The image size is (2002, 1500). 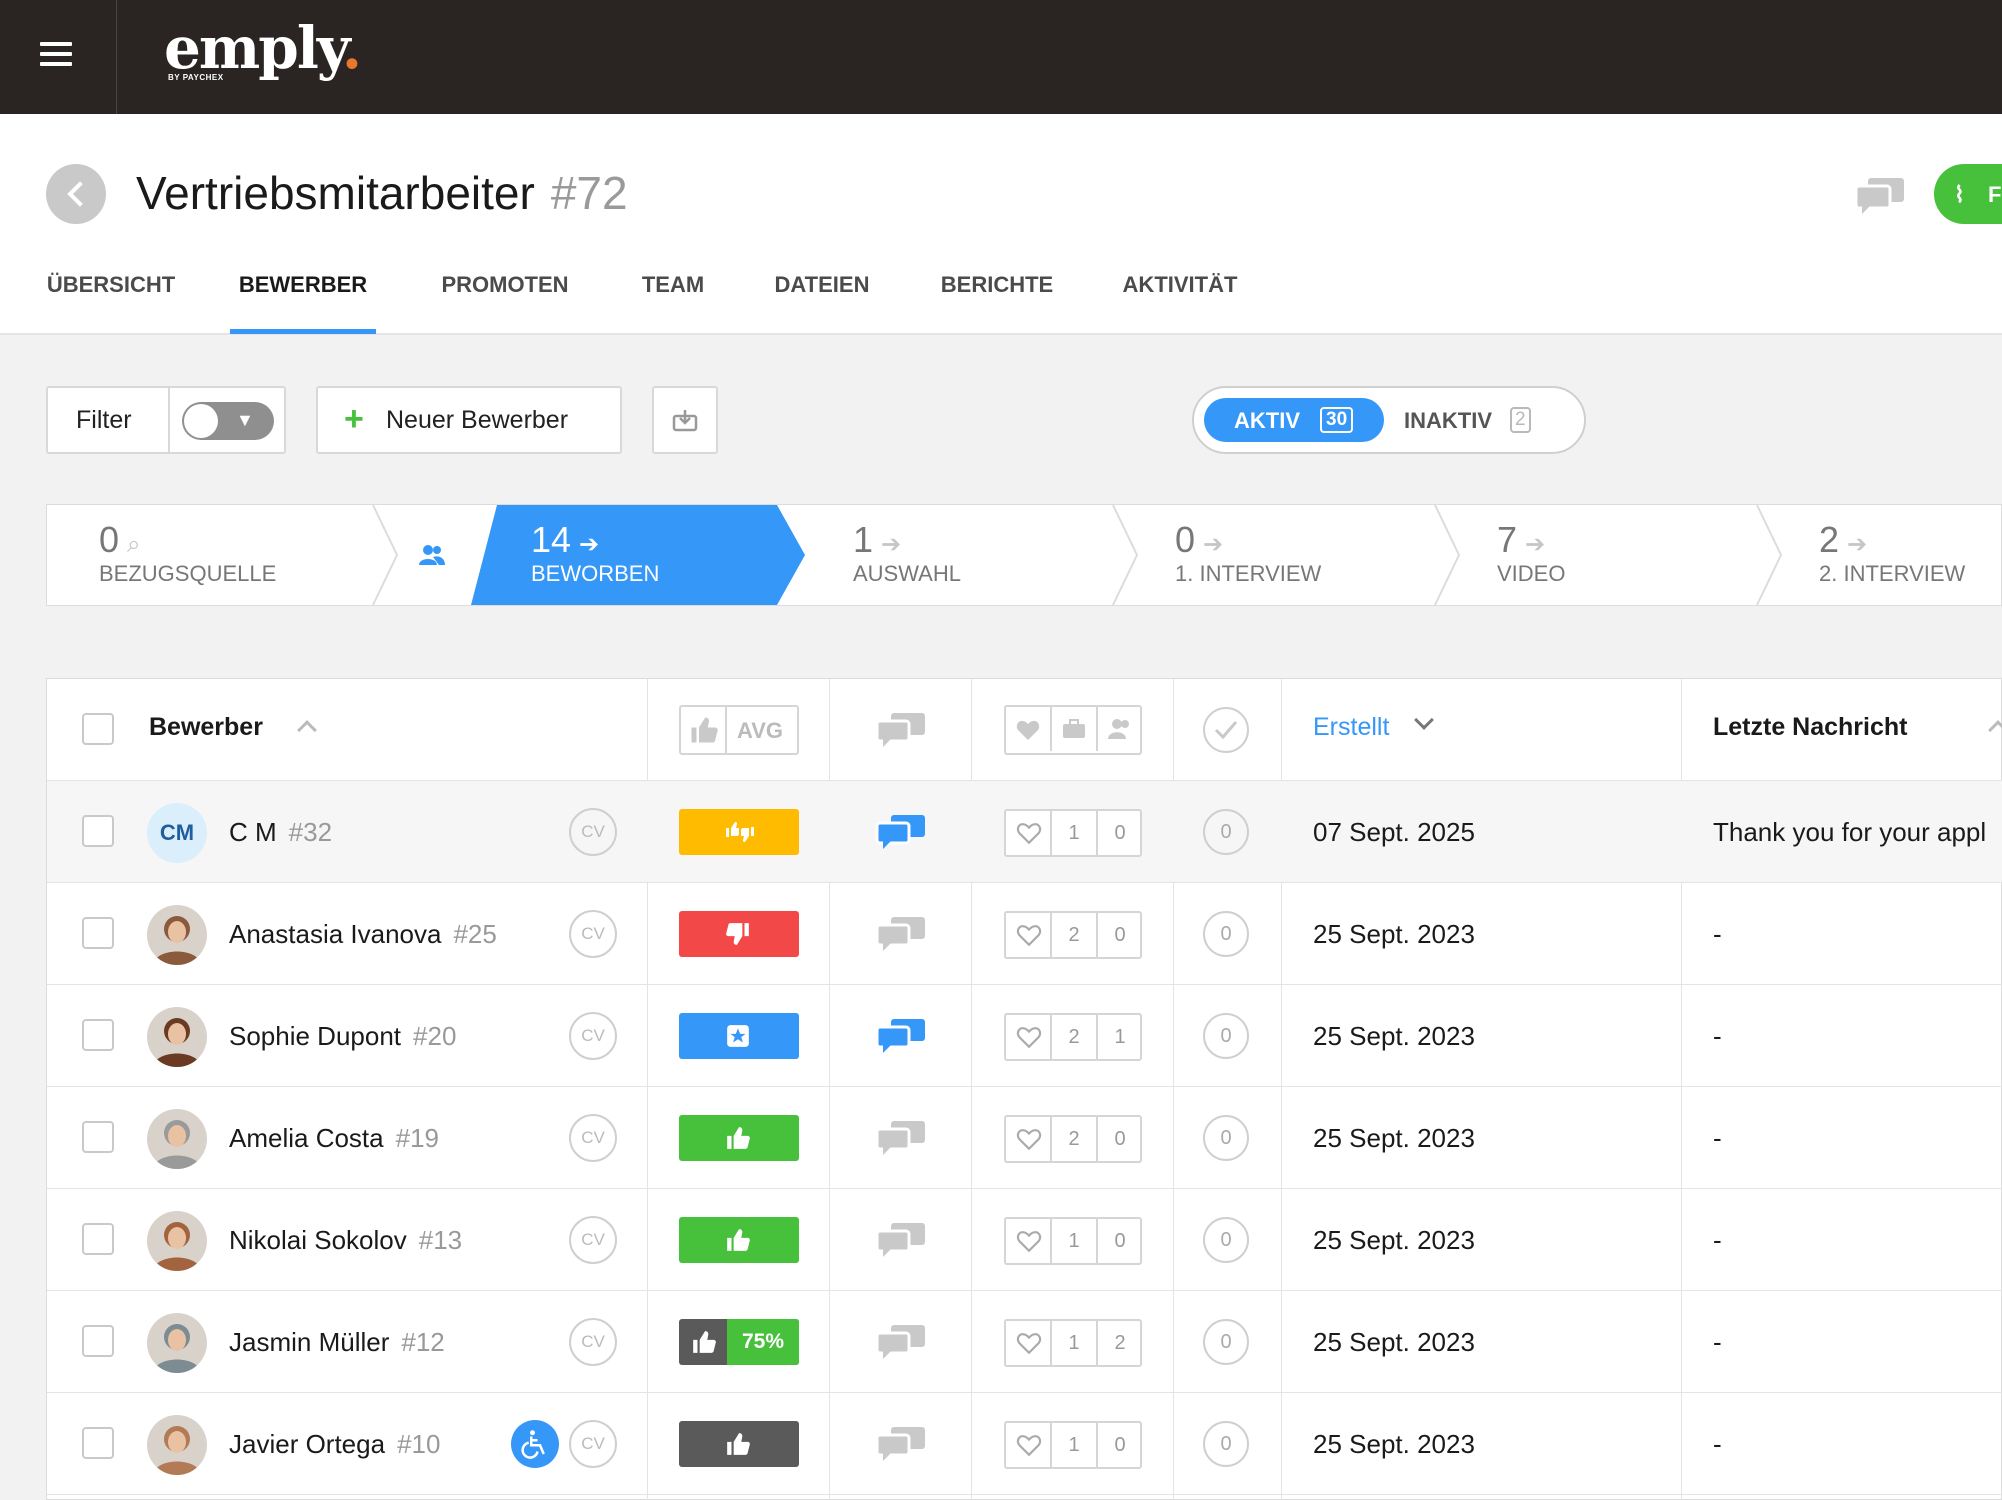 What do you see at coordinates (334, 1444) in the screenshot?
I see `candidate-name: Javier Ortega #10` at bounding box center [334, 1444].